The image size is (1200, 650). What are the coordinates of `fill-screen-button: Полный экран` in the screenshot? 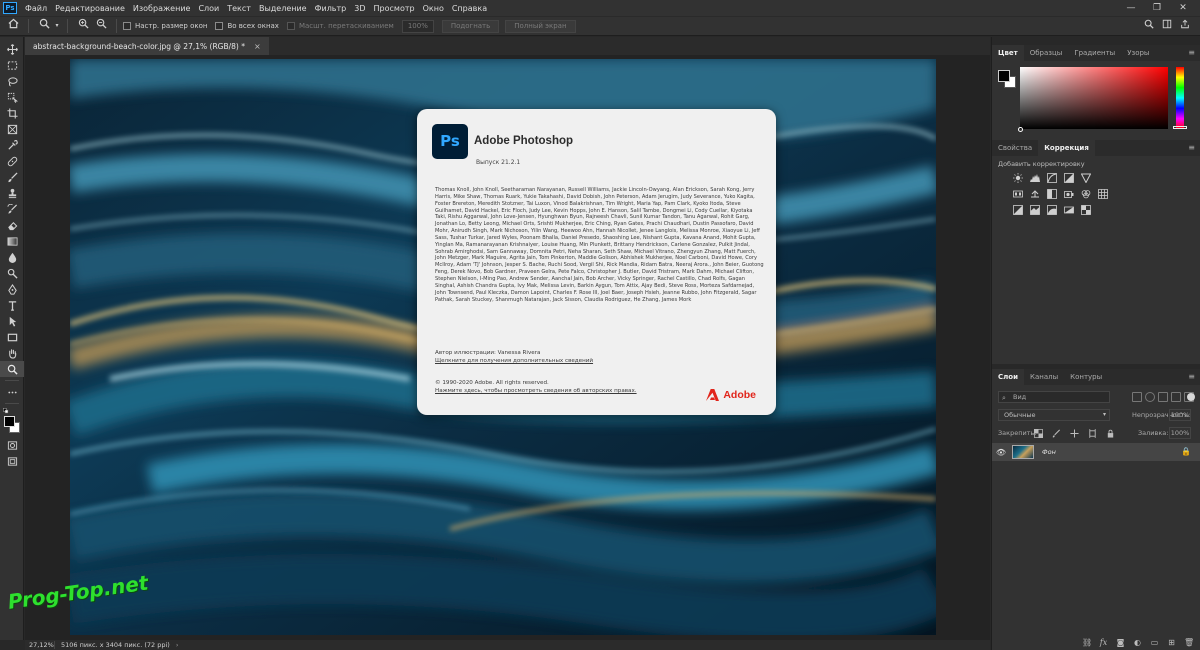 It's located at (540, 26).